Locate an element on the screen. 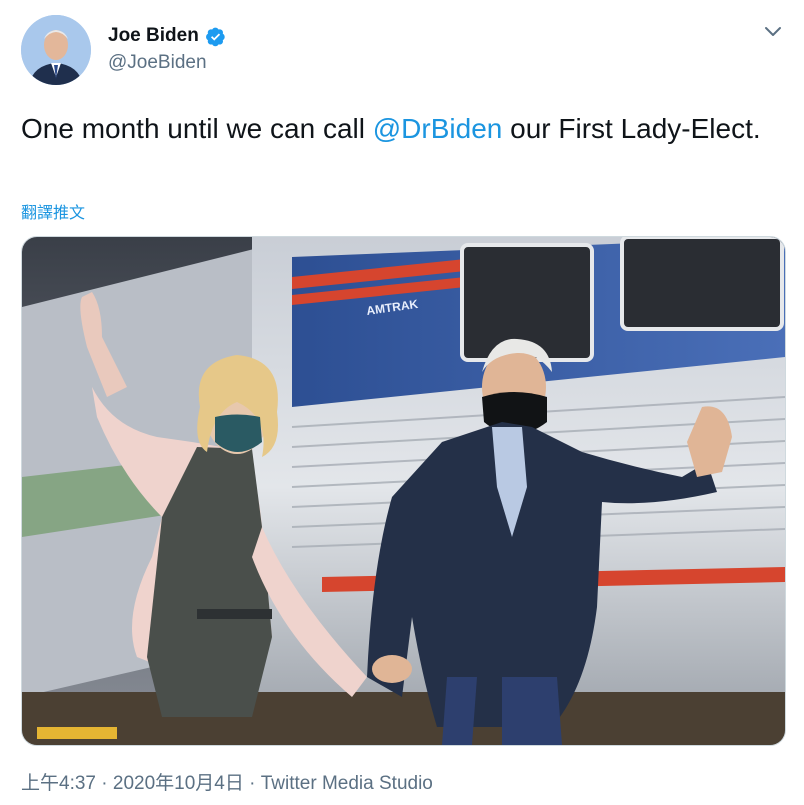 The image size is (804, 805). tweet-text-after: our First Lady-Elect. is located at coordinates (631, 128).